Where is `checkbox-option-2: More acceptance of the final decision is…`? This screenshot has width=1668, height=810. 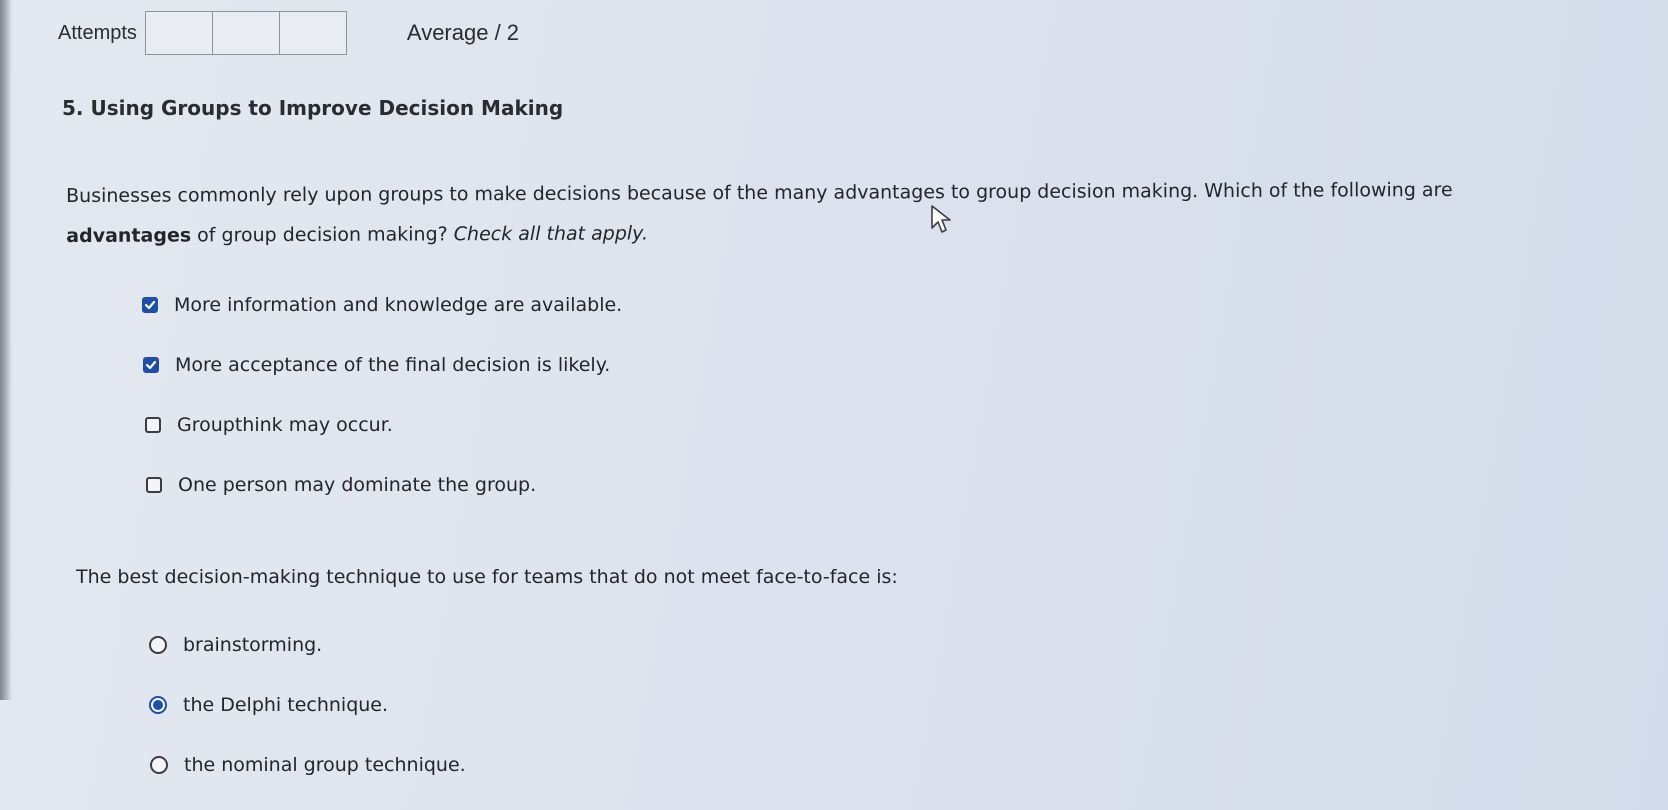
checkbox-option-2: More acceptance of the final decision is… is located at coordinates (376, 365).